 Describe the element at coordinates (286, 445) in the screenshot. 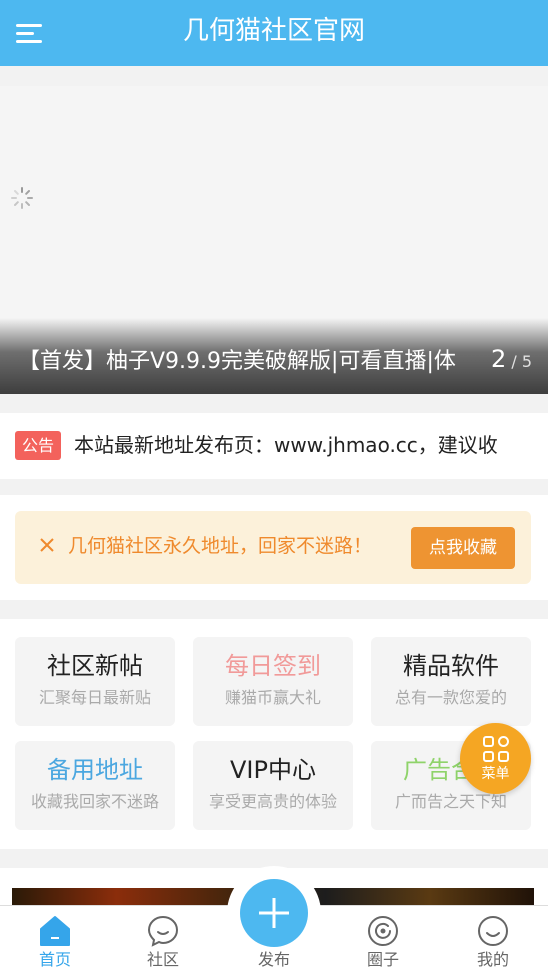

I see `announcement-text: 本站最新地址发布页：www.jhmao.cc，建议收` at that location.